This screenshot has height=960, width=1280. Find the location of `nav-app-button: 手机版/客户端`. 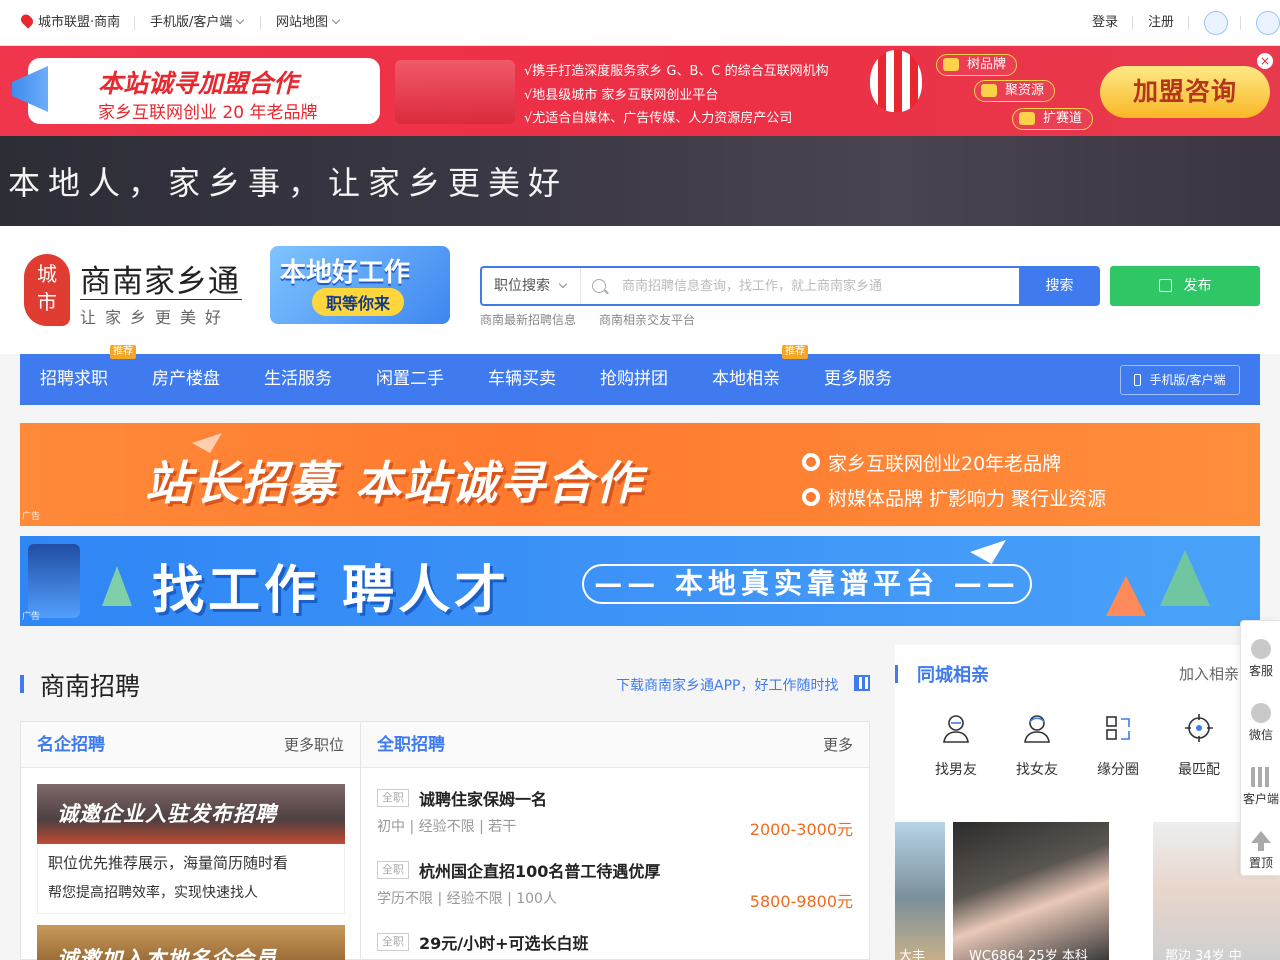

nav-app-button: 手机版/客户端 is located at coordinates (1180, 380).